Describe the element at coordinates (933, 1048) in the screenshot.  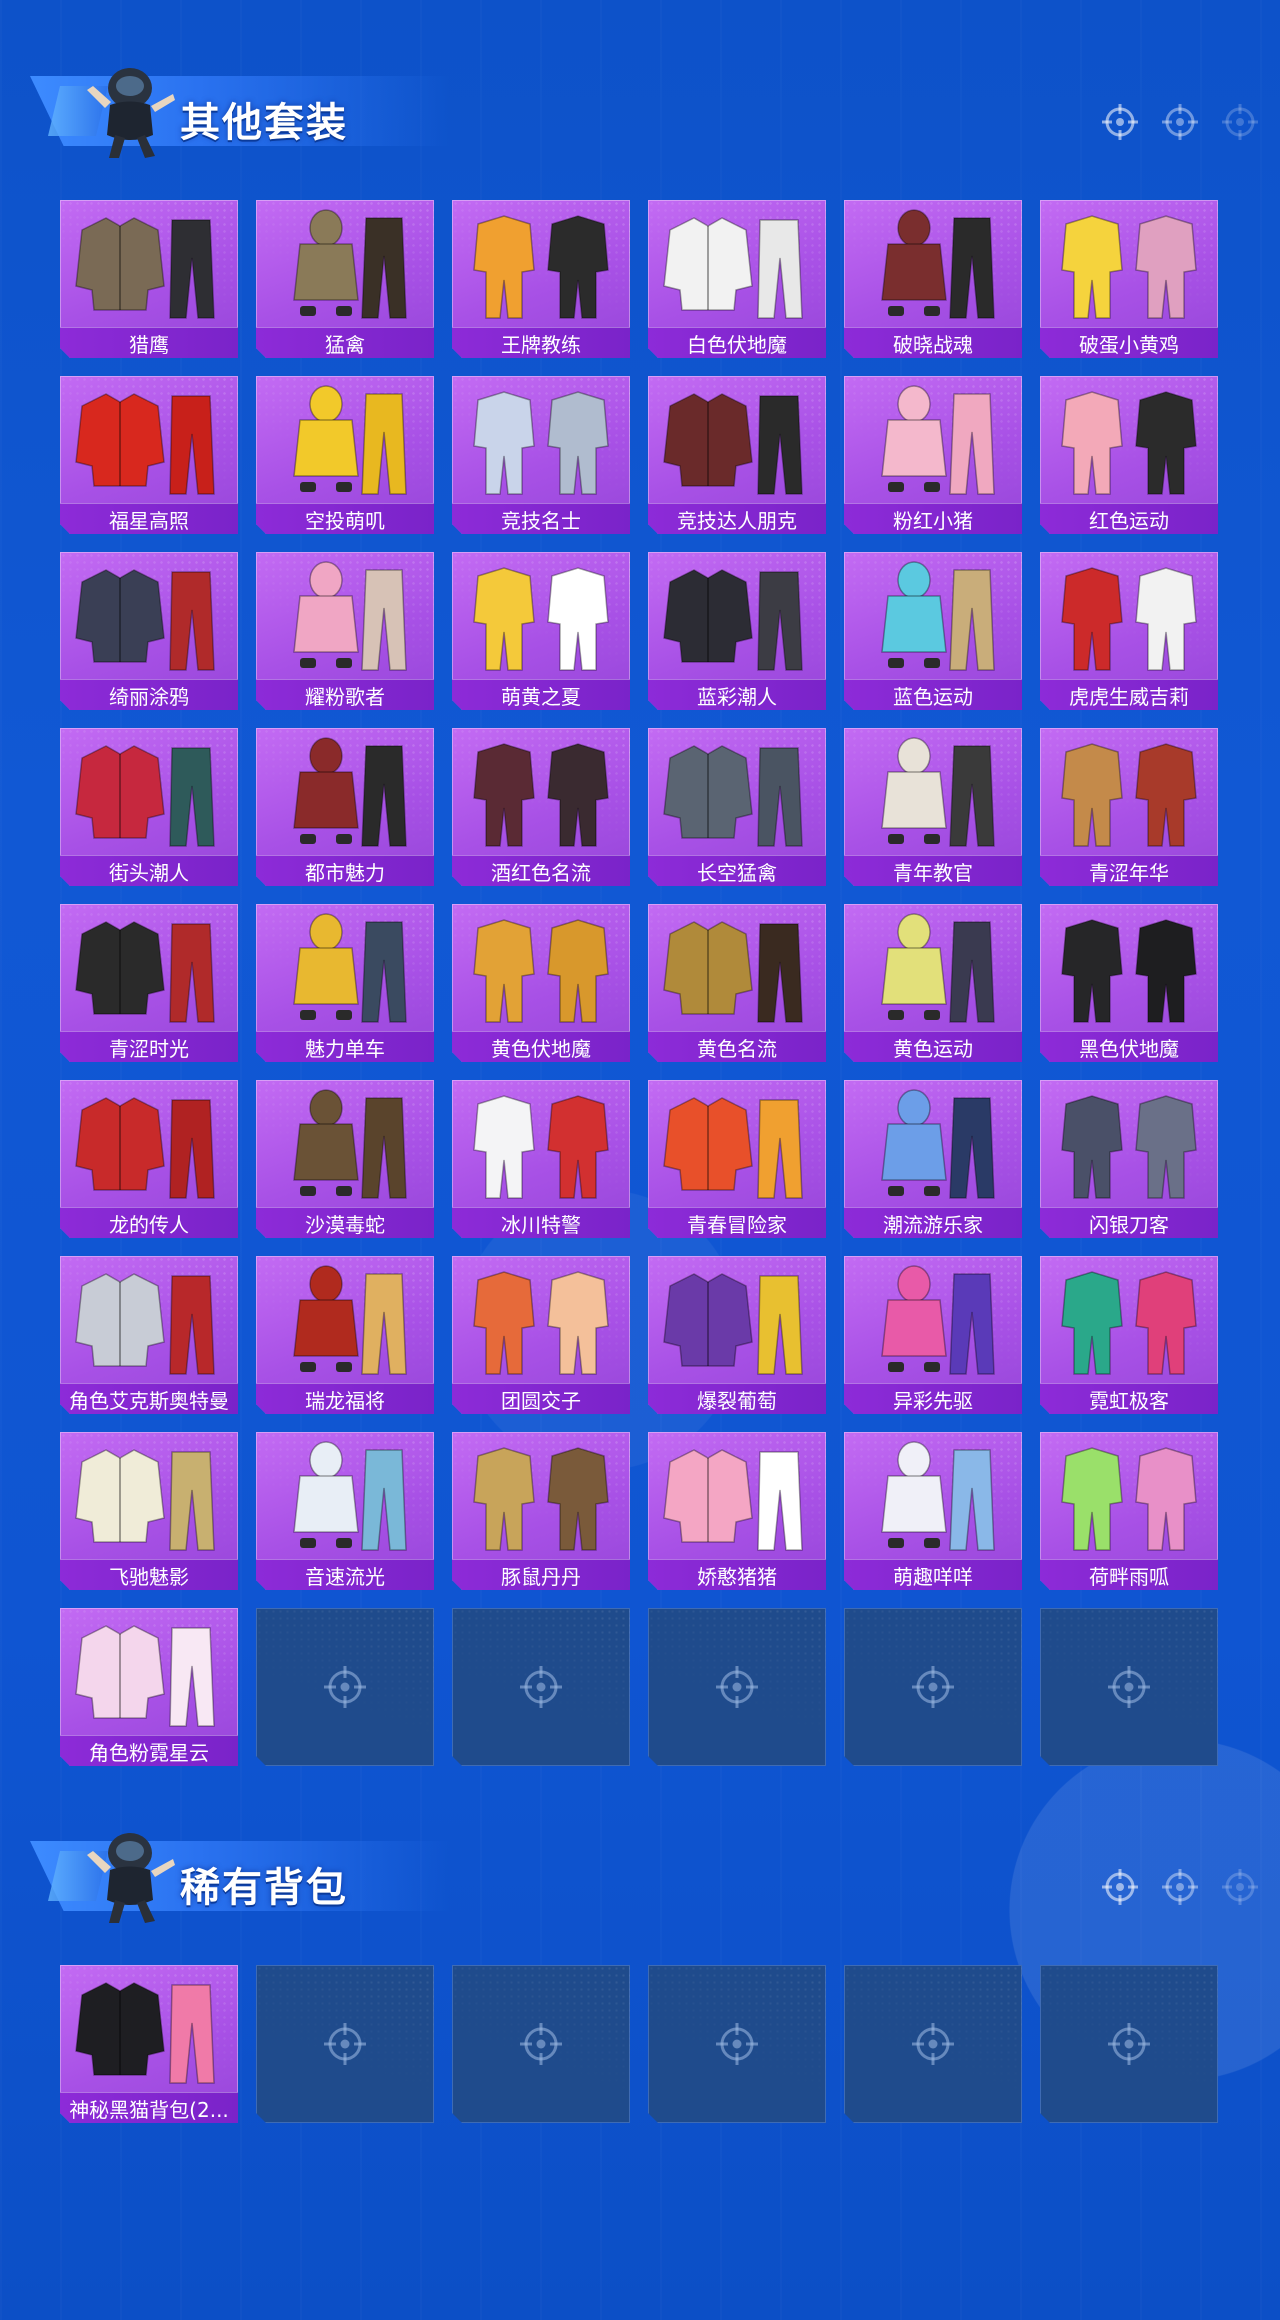
I see `card-label: 黄色运动` at that location.